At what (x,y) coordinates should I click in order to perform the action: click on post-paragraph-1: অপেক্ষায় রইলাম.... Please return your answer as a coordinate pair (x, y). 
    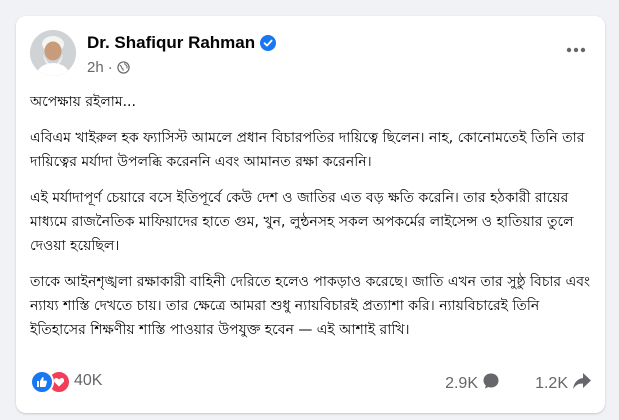
    Looking at the image, I should click on (83, 102).